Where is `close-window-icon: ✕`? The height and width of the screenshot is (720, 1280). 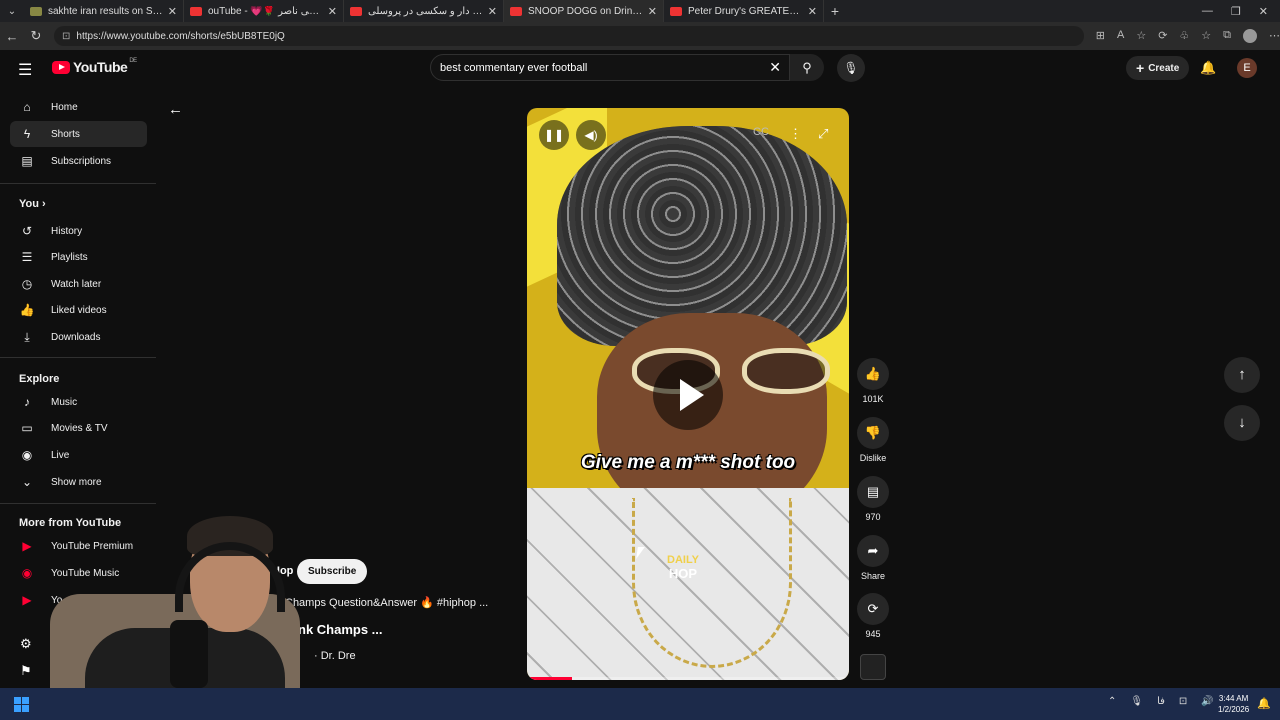 close-window-icon: ✕ is located at coordinates (1263, 11).